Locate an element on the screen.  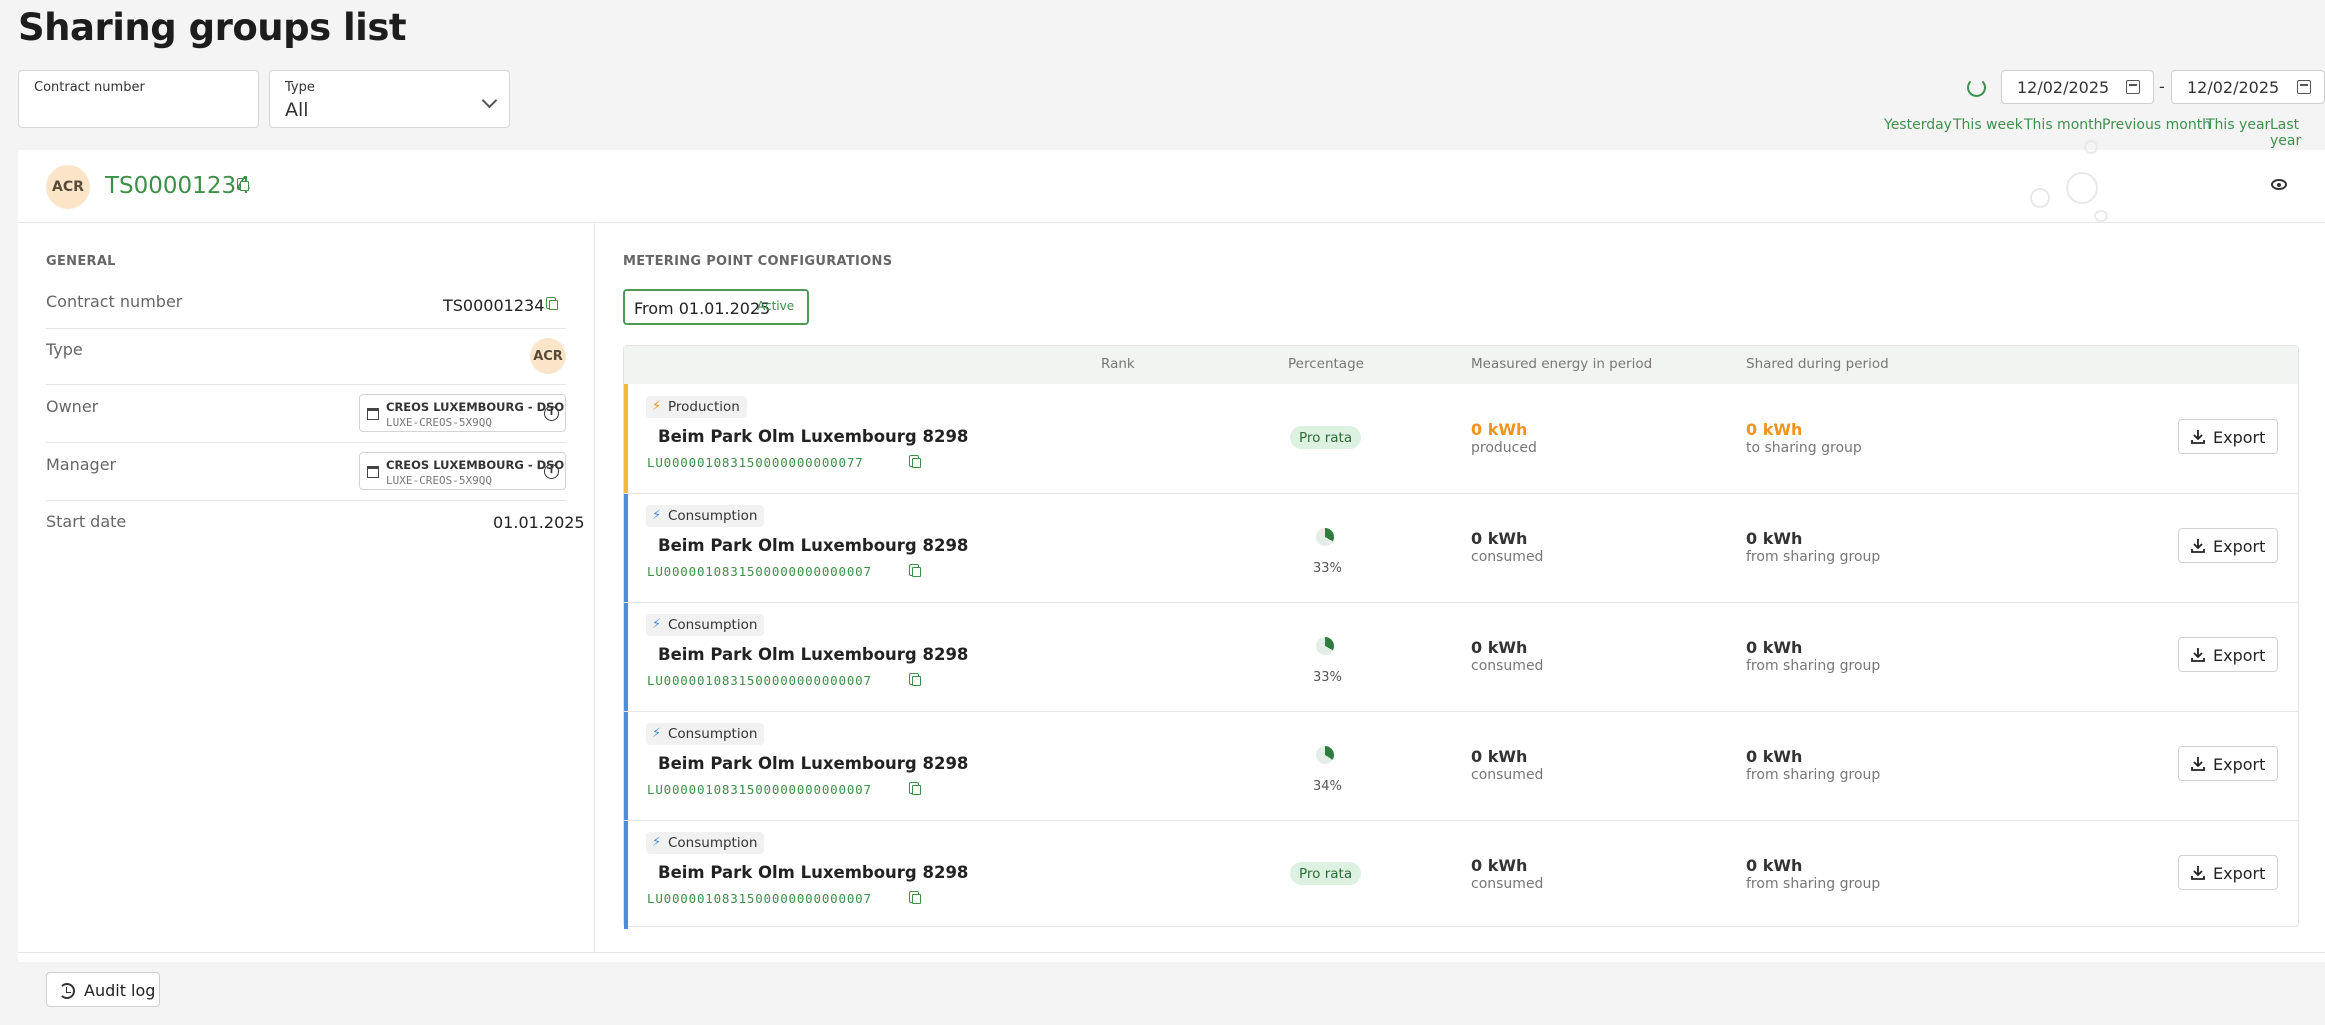
column-percentage: Percentage is located at coordinates (1326, 364).